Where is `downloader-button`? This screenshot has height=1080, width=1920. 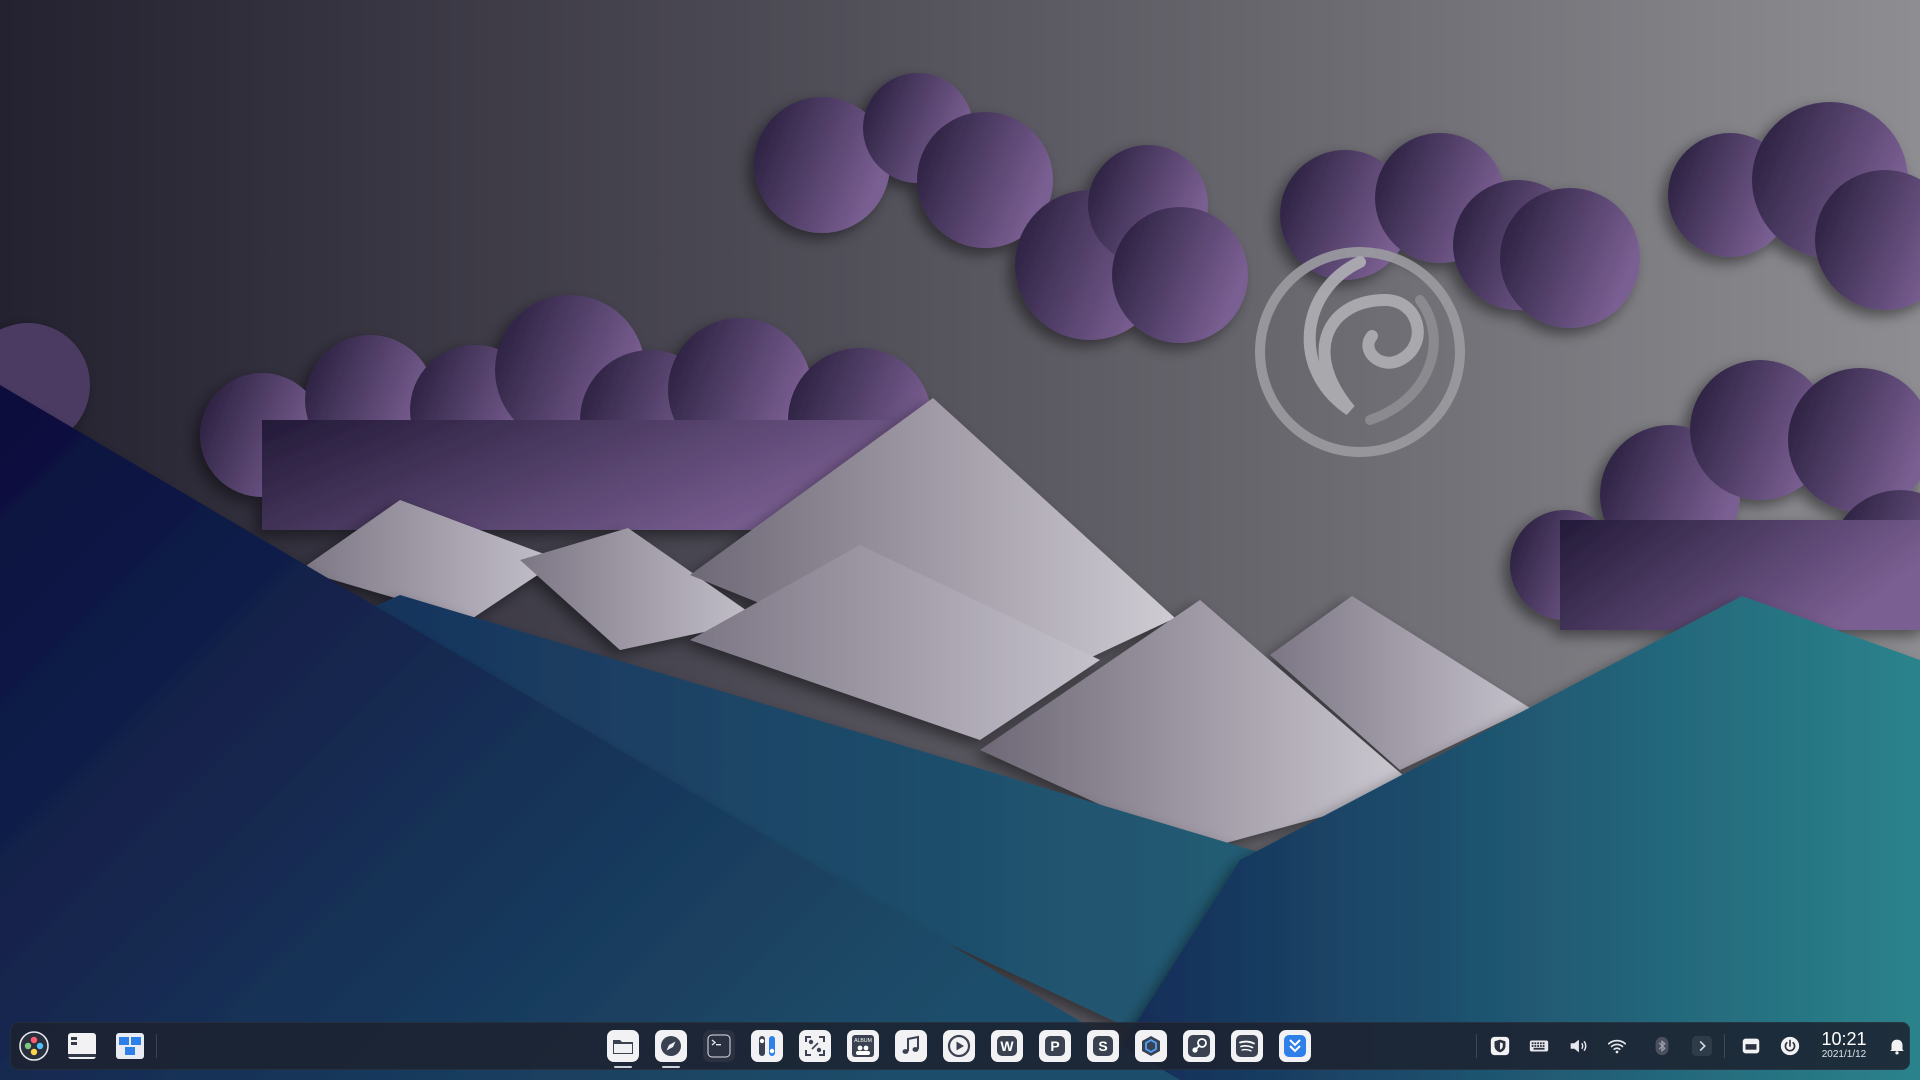
downloader-button is located at coordinates (1295, 1046).